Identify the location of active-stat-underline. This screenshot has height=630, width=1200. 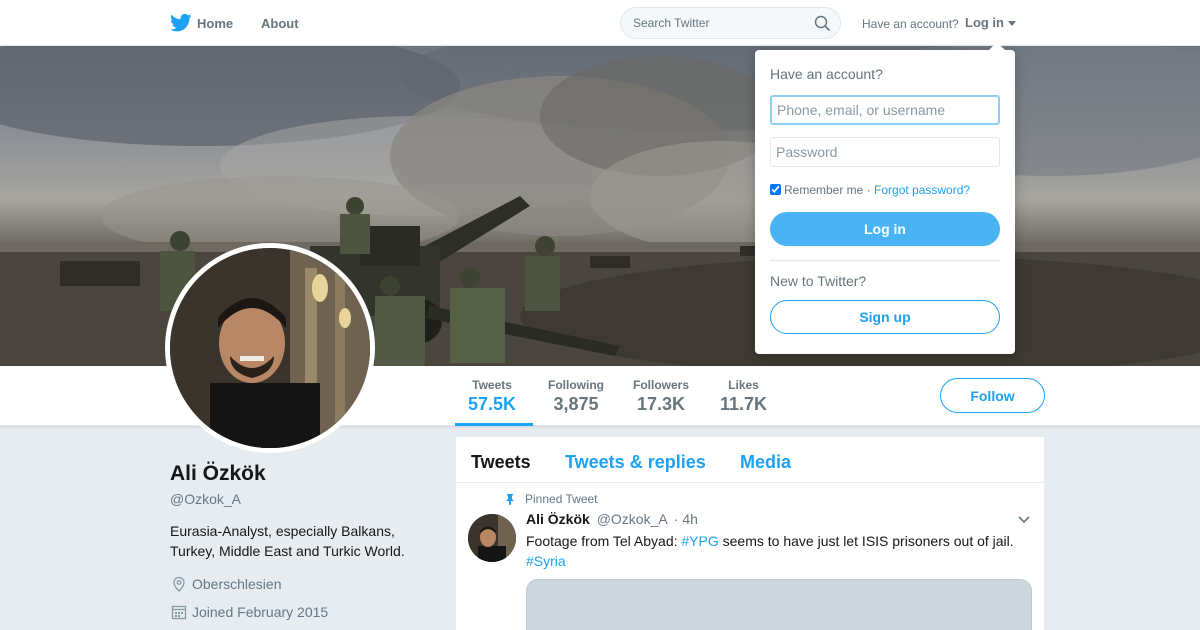
(494, 424).